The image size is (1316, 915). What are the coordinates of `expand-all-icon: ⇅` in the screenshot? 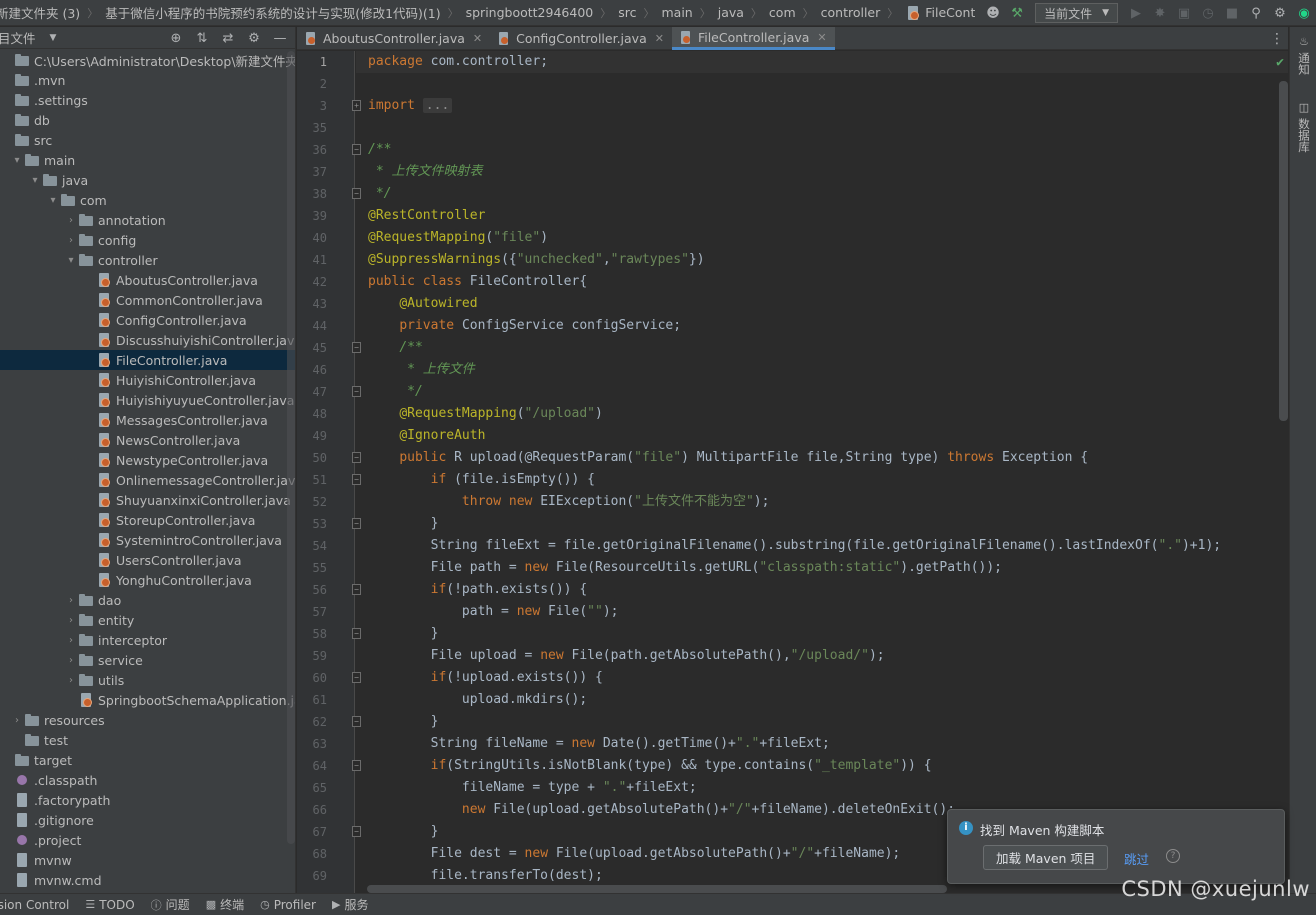 It's located at (202, 38).